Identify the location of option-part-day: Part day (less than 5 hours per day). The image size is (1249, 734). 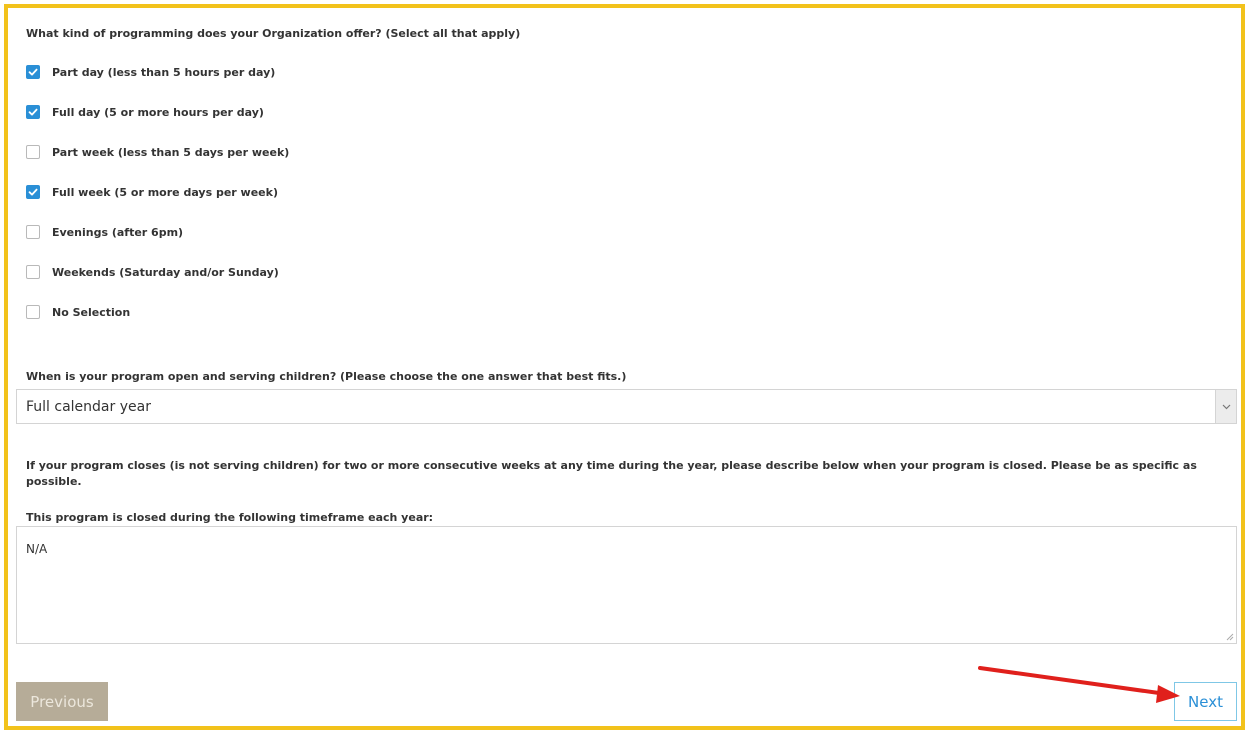
(157, 72).